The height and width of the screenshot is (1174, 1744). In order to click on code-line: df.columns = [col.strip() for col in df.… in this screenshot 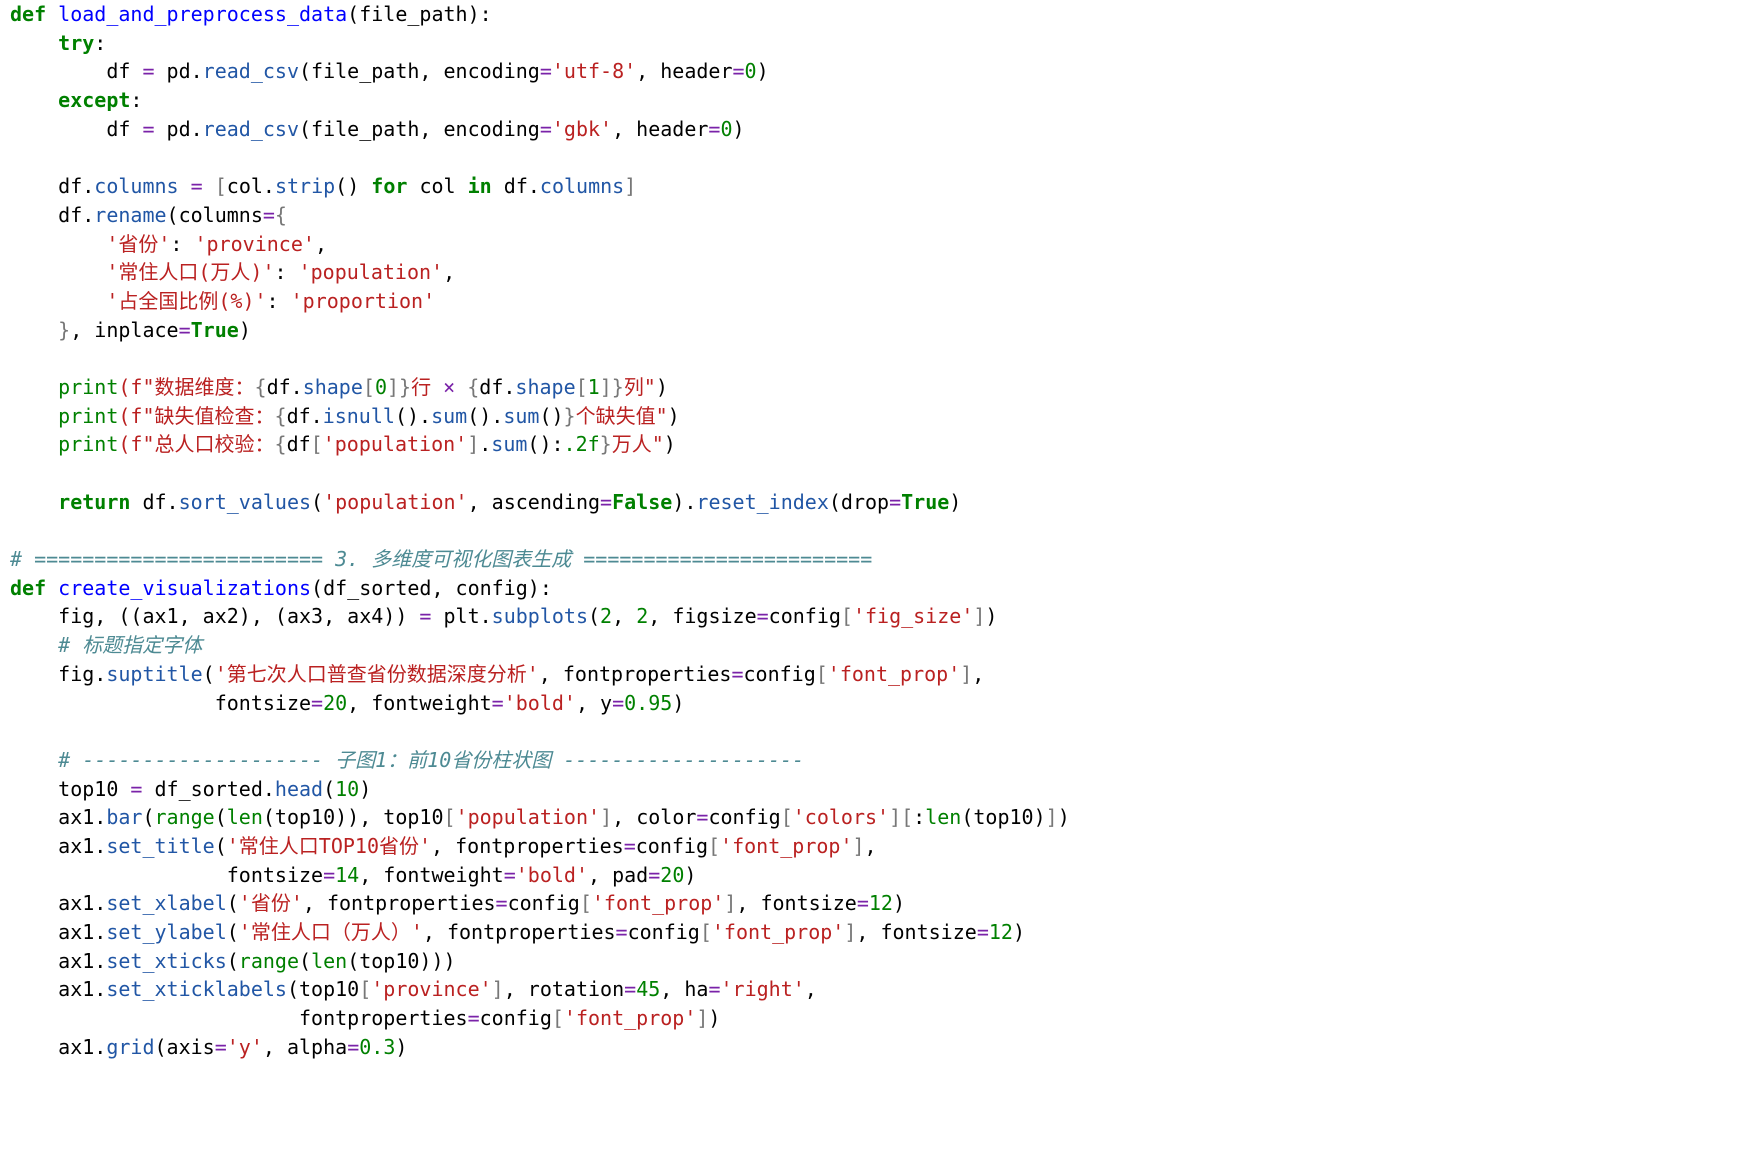, I will do `click(870, 186)`.